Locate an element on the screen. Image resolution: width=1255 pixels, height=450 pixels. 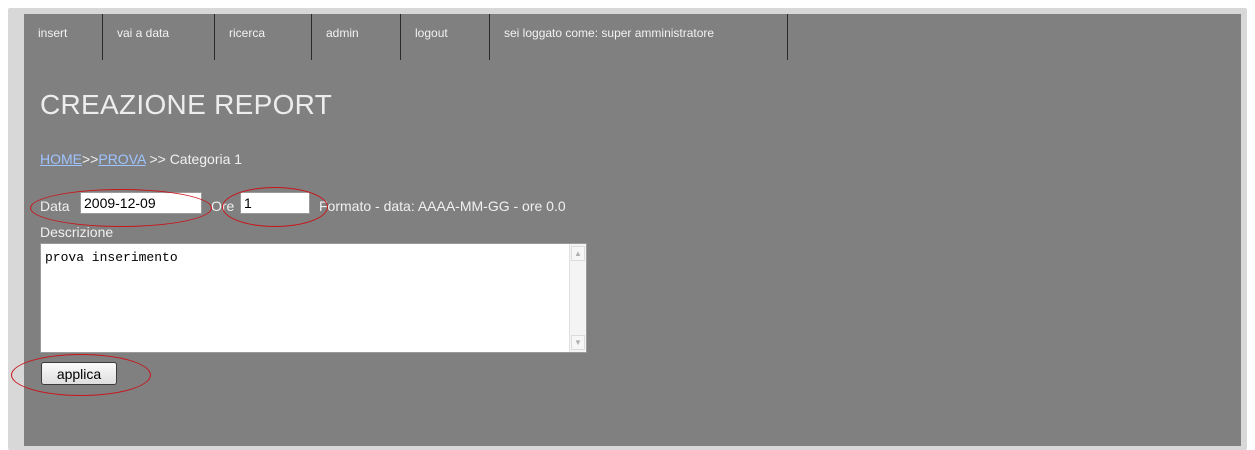
breadcrumb-home-link: HOME is located at coordinates (61, 159).